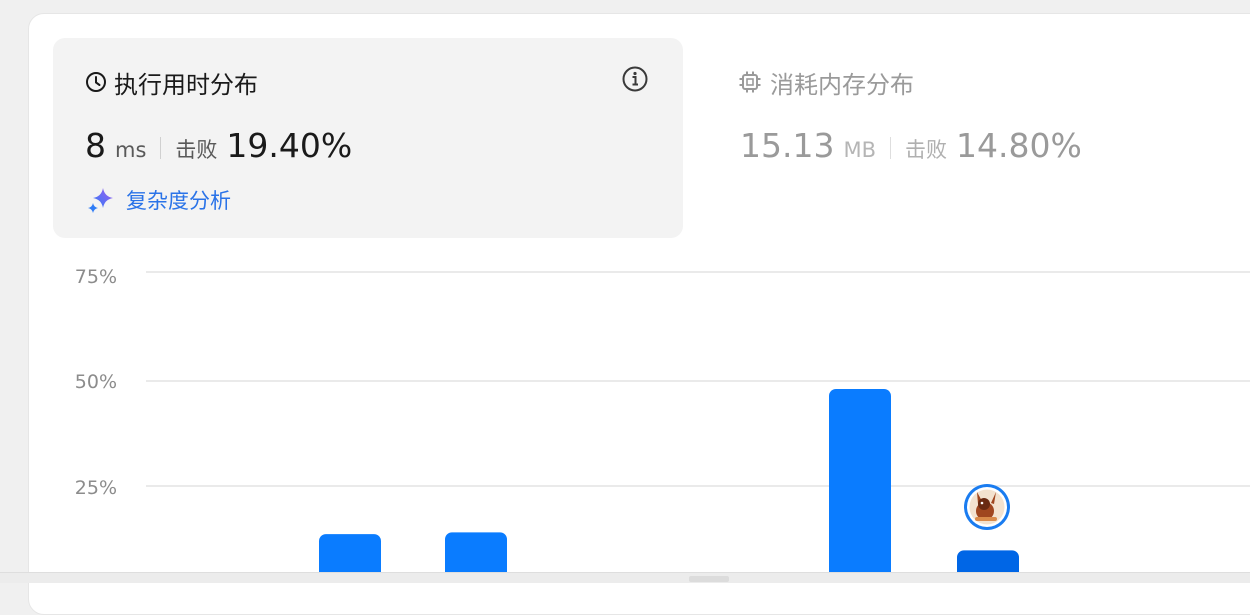 Image resolution: width=1250 pixels, height=615 pixels. I want to click on chart-bar, so click(860, 485).